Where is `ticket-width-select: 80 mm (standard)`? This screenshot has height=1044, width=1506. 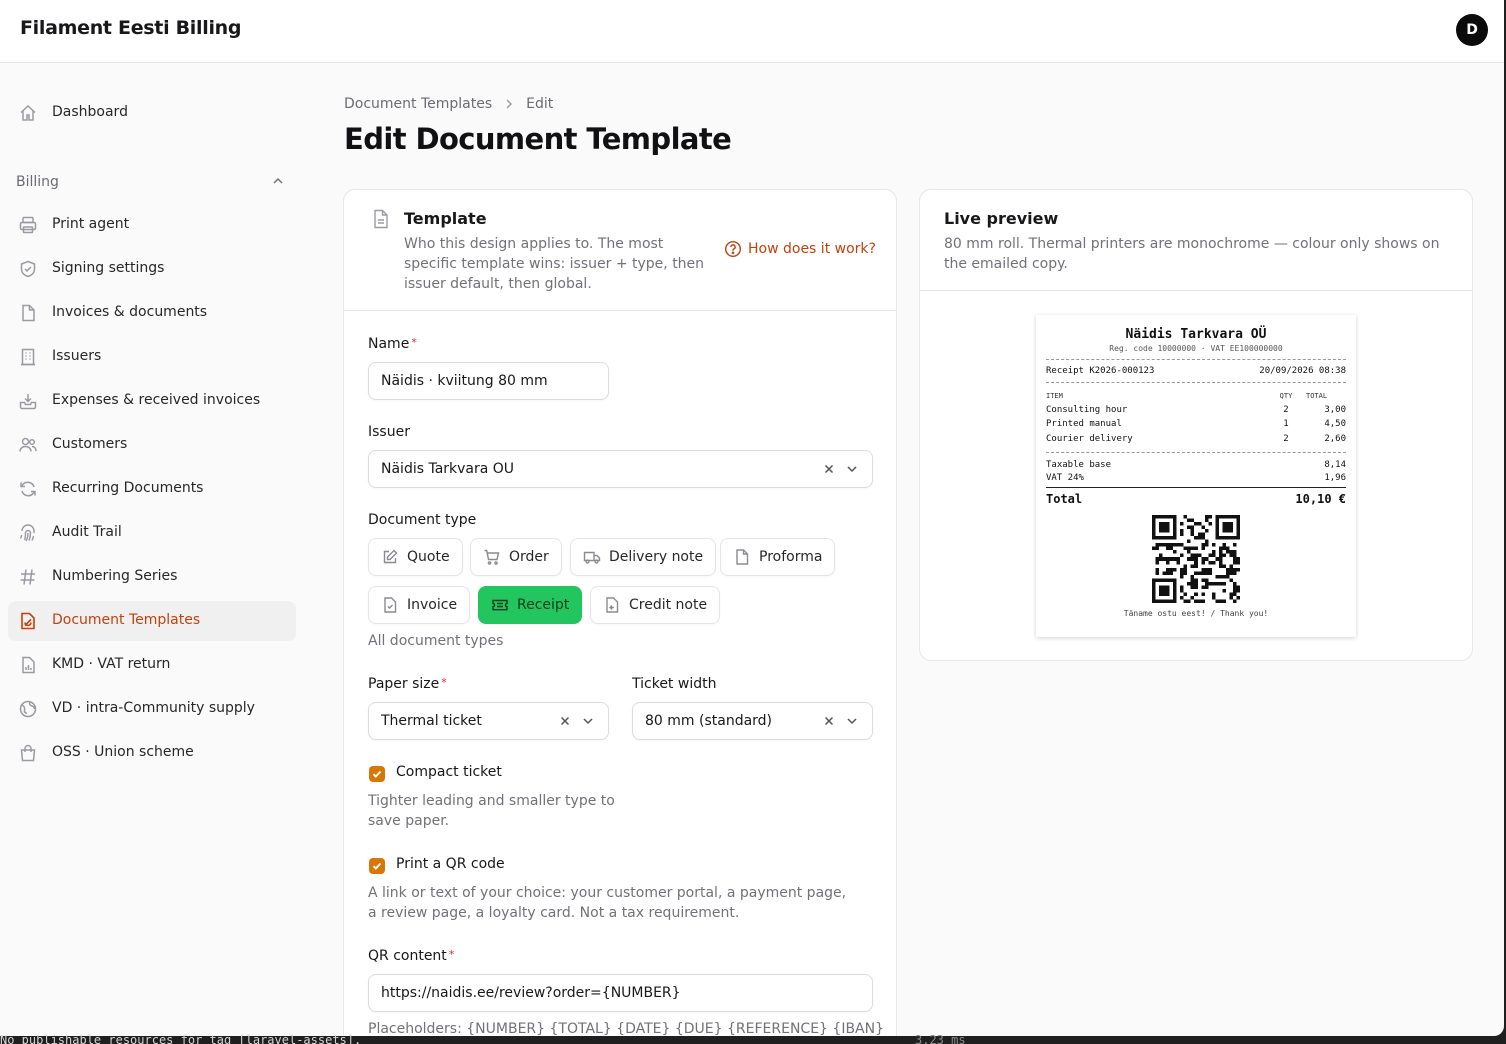
ticket-width-select: 80 mm (standard) is located at coordinates (752, 721).